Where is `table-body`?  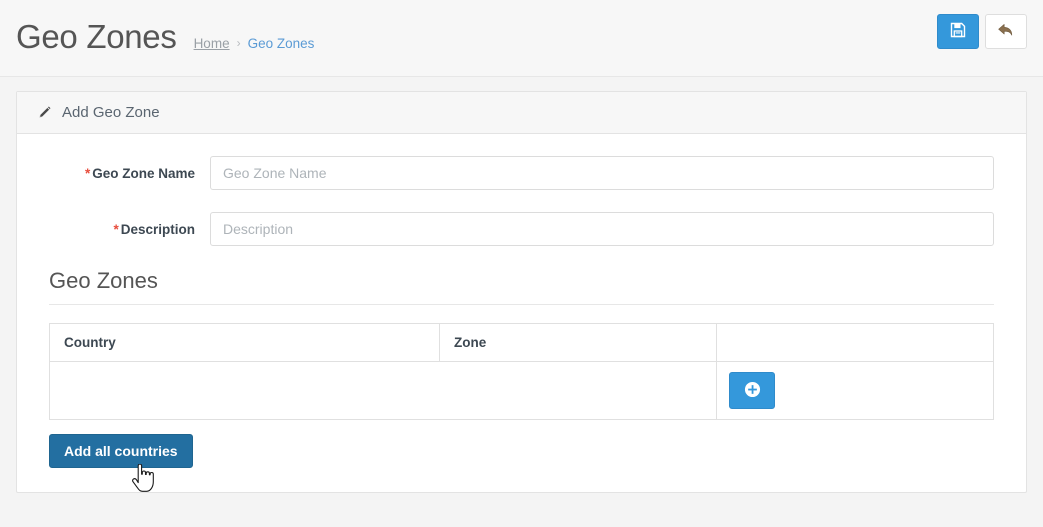 table-body is located at coordinates (521, 390).